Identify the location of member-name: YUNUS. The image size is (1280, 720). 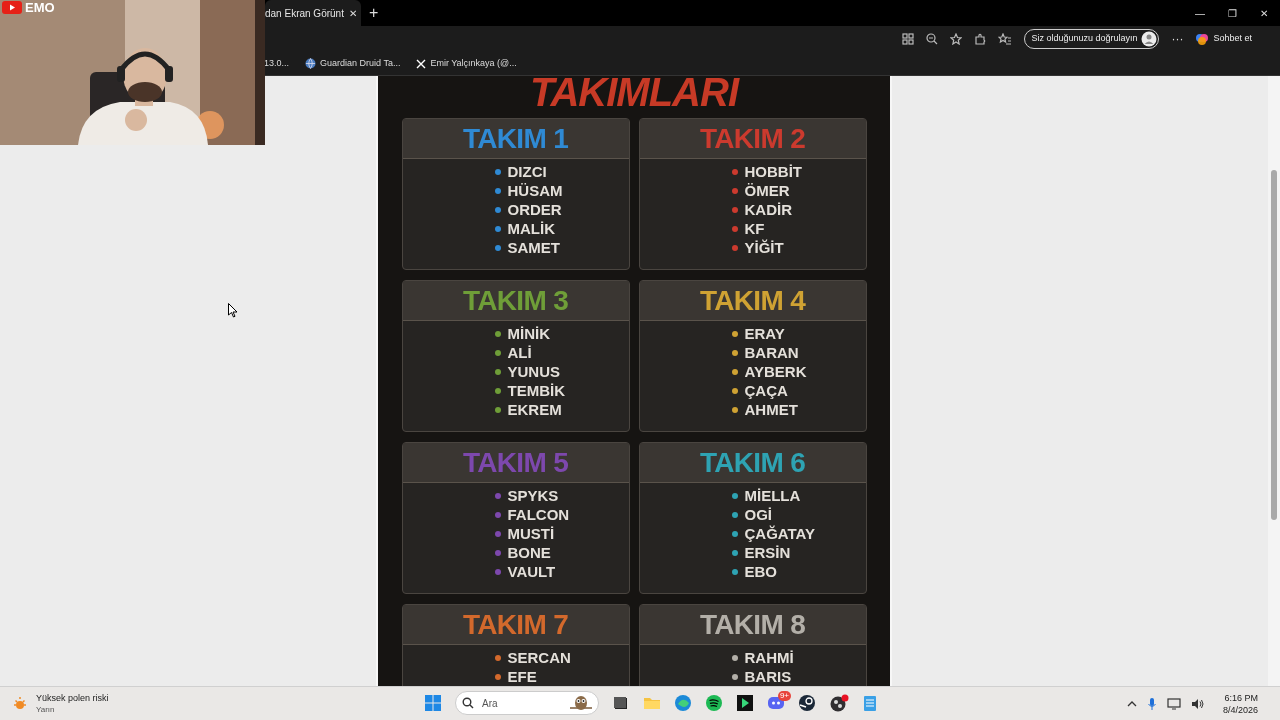
(533, 372).